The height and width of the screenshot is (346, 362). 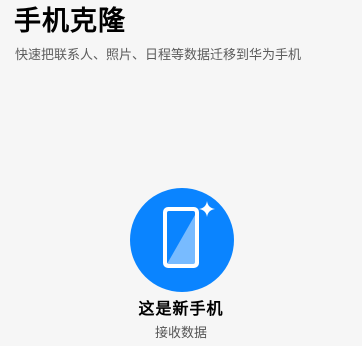 What do you see at coordinates (181, 308) in the screenshot?
I see `new-phone-label: 这是新手机` at bounding box center [181, 308].